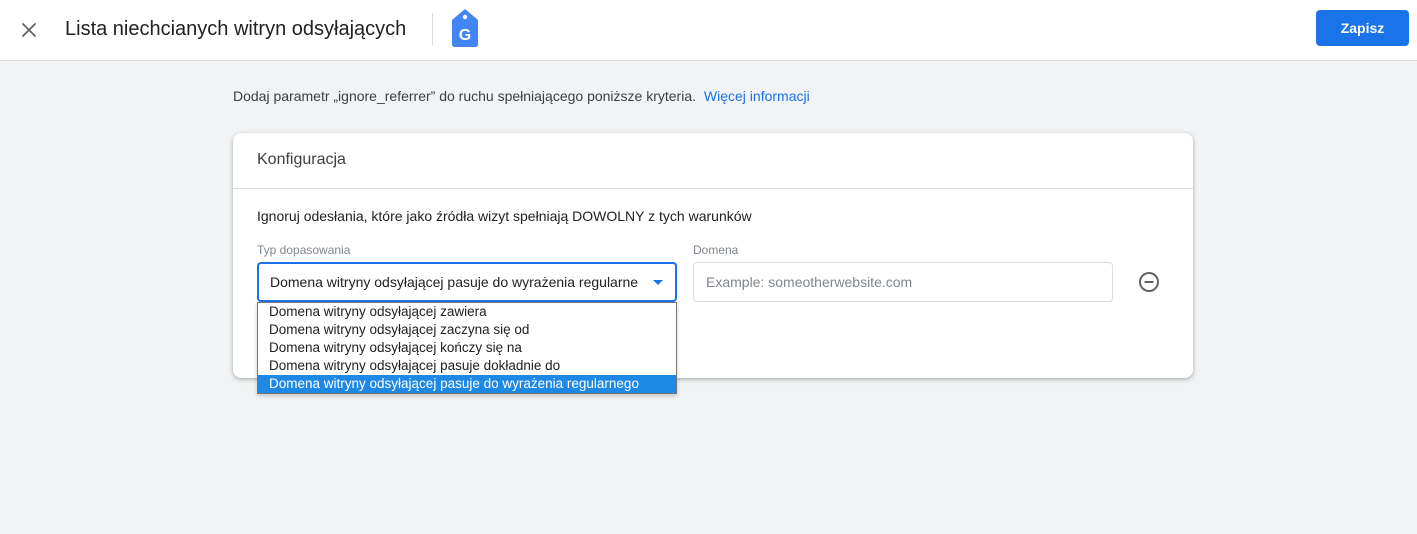 The width and height of the screenshot is (1417, 534). Describe the element at coordinates (903, 282) in the screenshot. I see `domain-input` at that location.